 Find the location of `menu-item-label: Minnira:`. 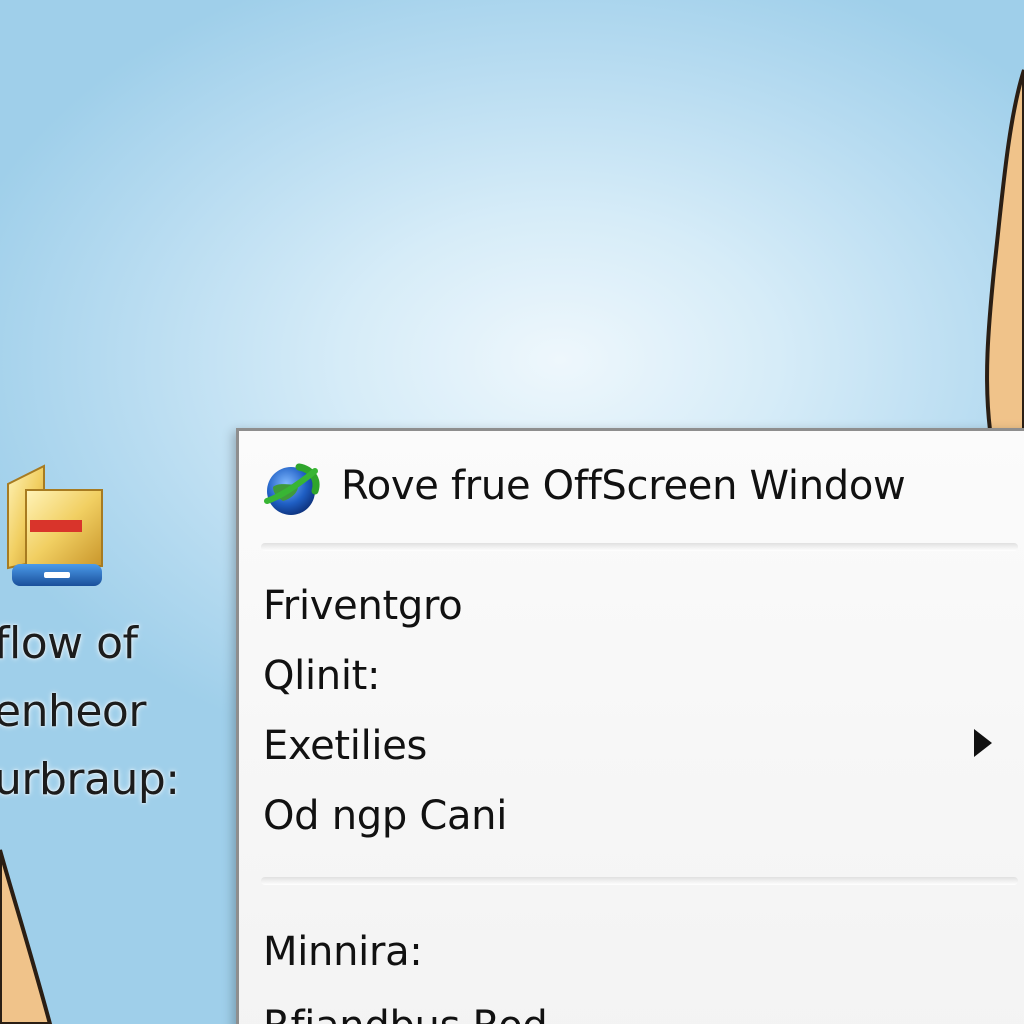

menu-item-label: Minnira: is located at coordinates (343, 952).